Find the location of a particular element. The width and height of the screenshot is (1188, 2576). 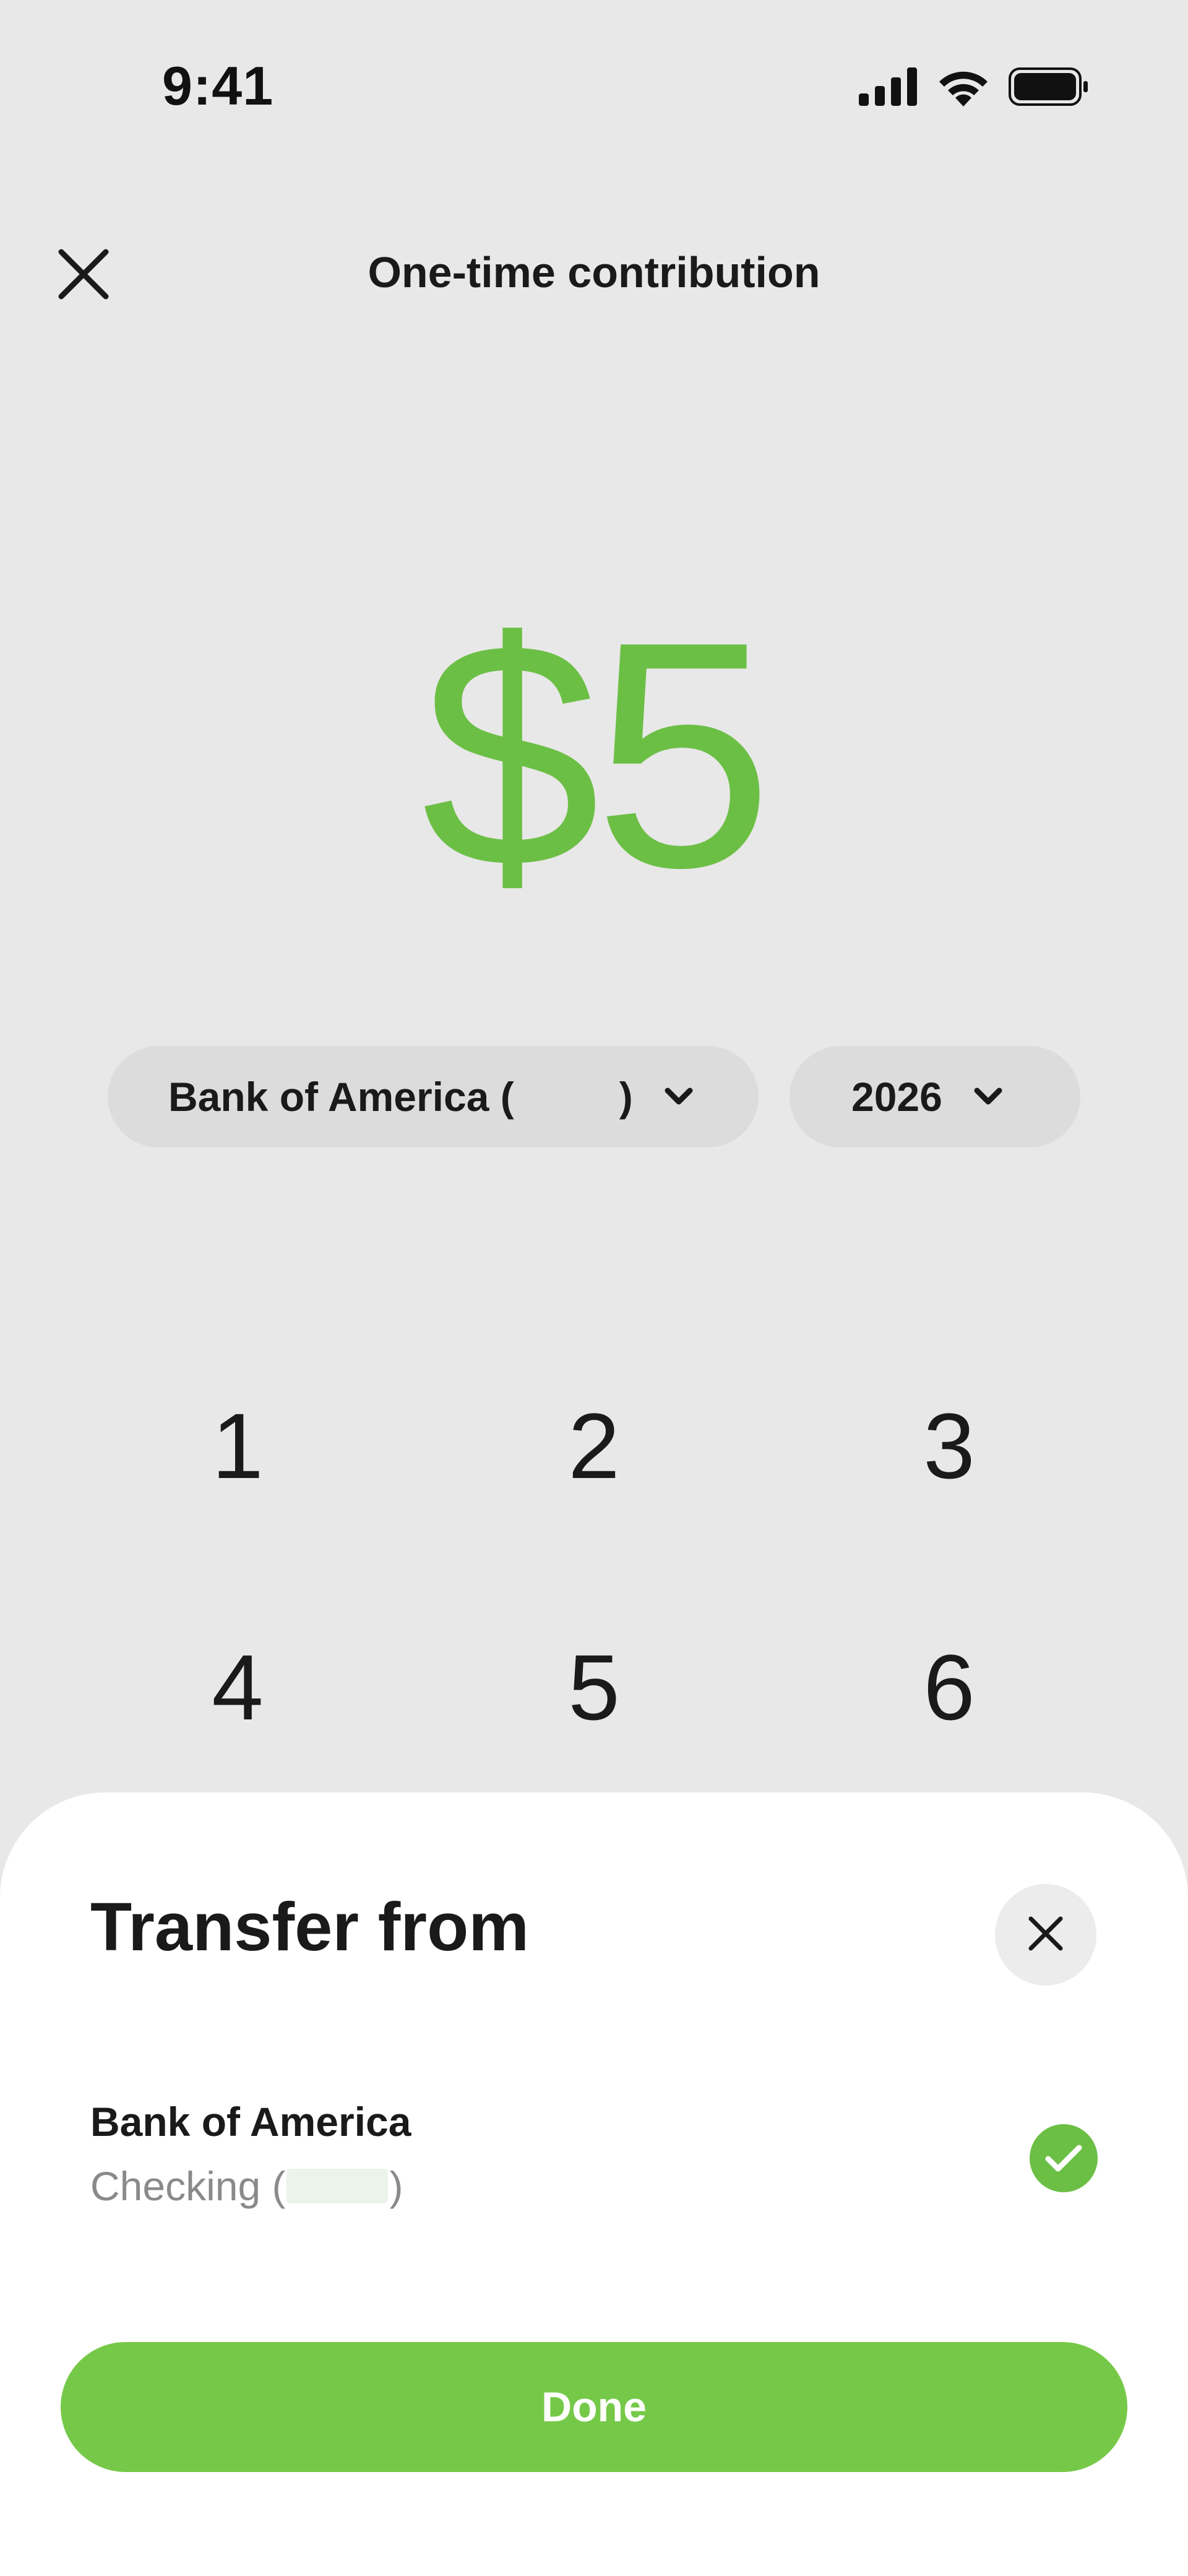

sheet-close-button is located at coordinates (1045, 1935).